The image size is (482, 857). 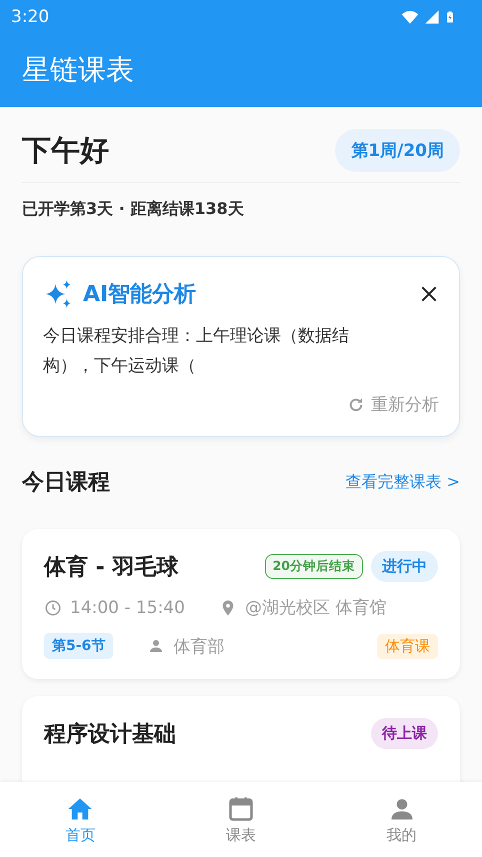 I want to click on clock-icon, so click(x=53, y=607).